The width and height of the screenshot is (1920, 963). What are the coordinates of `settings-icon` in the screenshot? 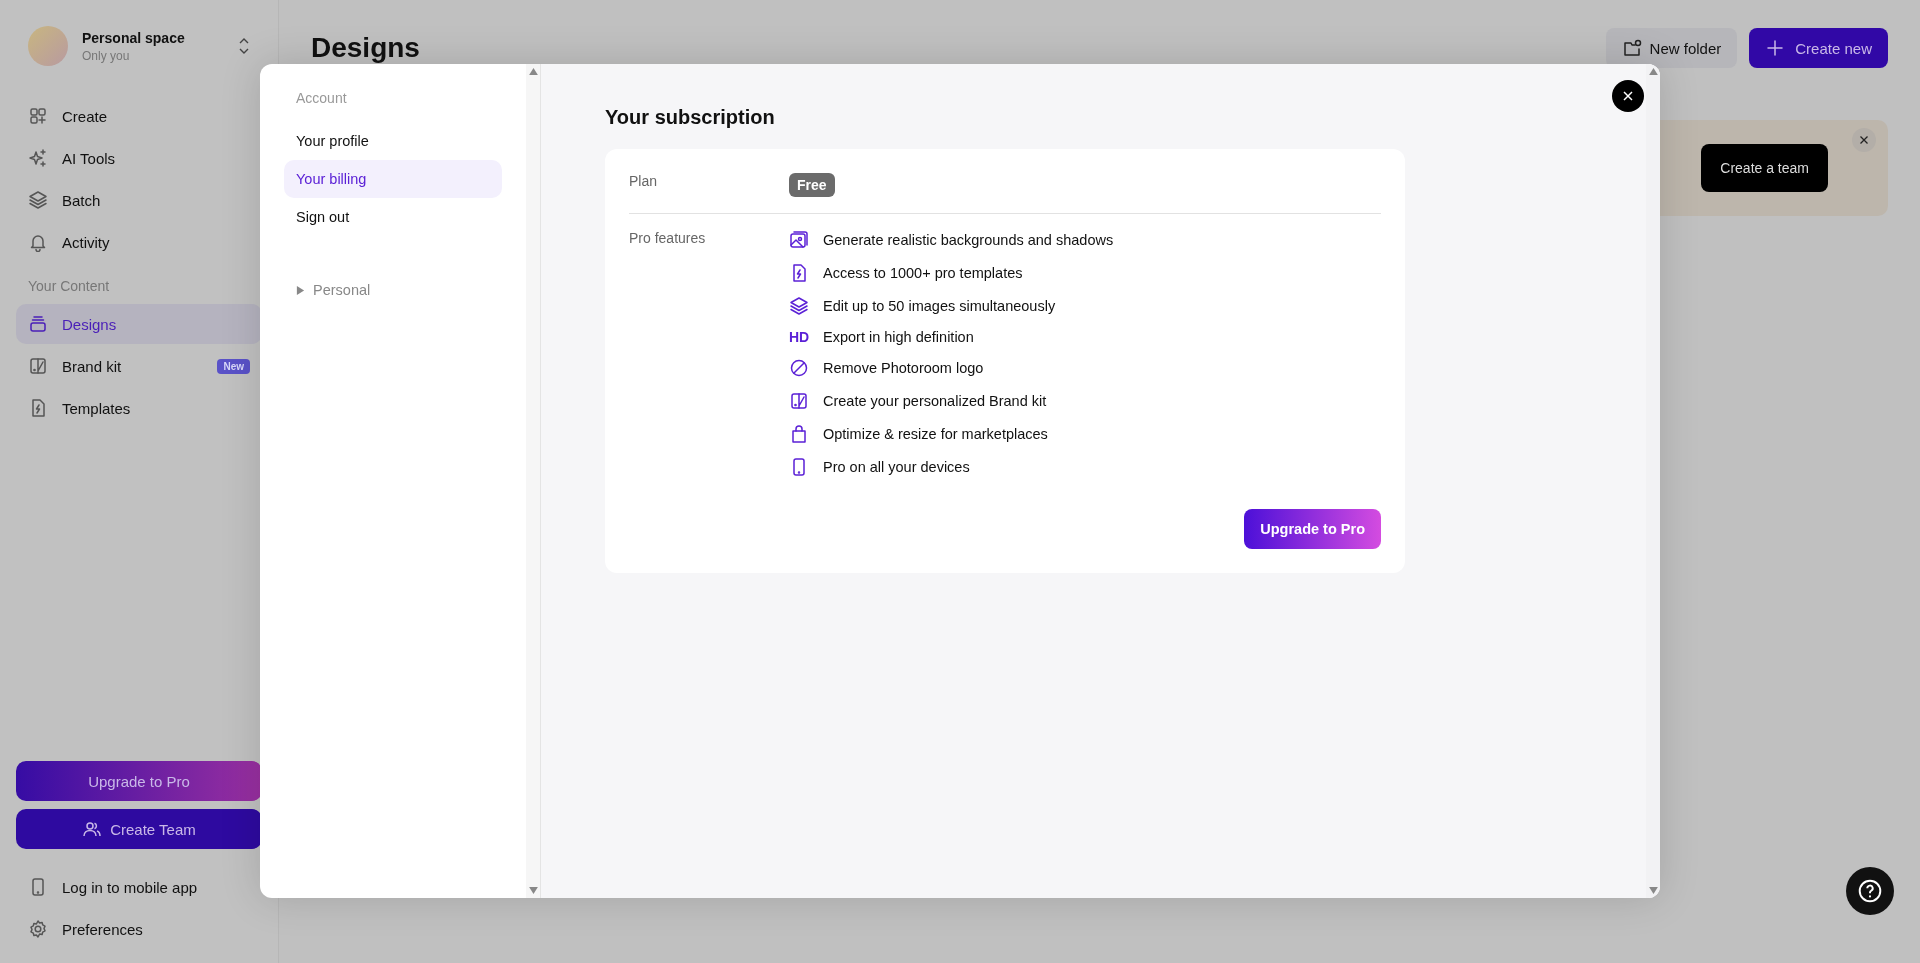 It's located at (38, 929).